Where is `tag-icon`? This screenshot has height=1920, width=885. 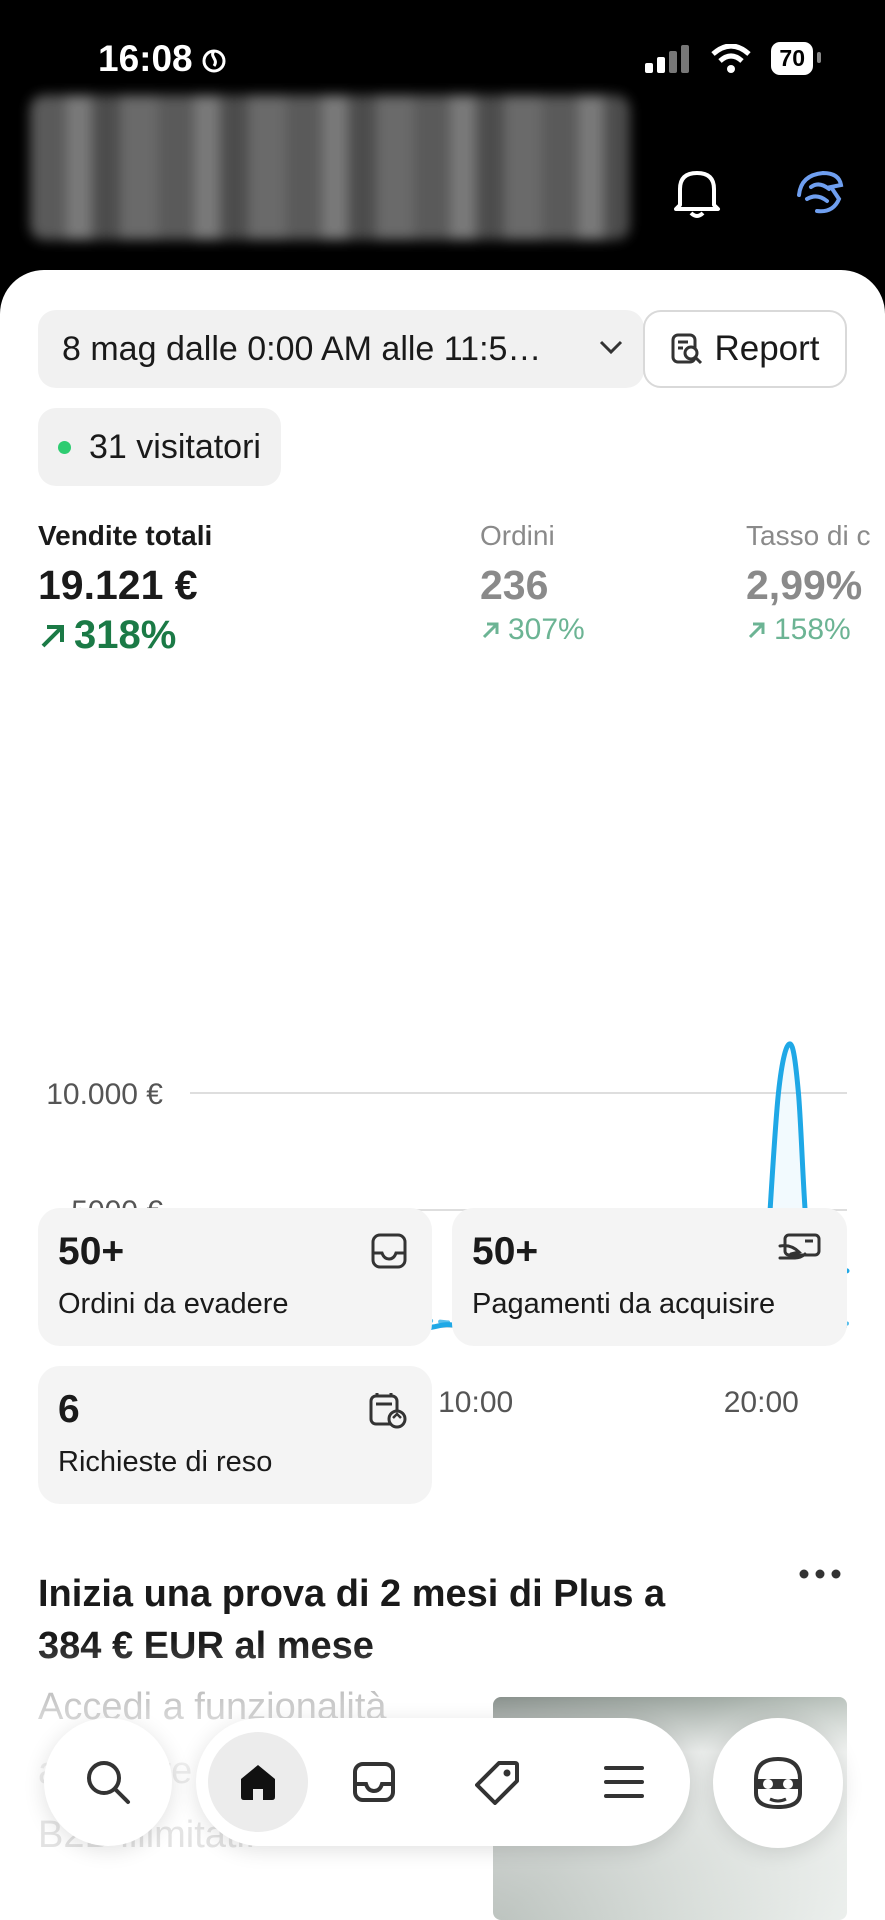 tag-icon is located at coordinates (497, 1783).